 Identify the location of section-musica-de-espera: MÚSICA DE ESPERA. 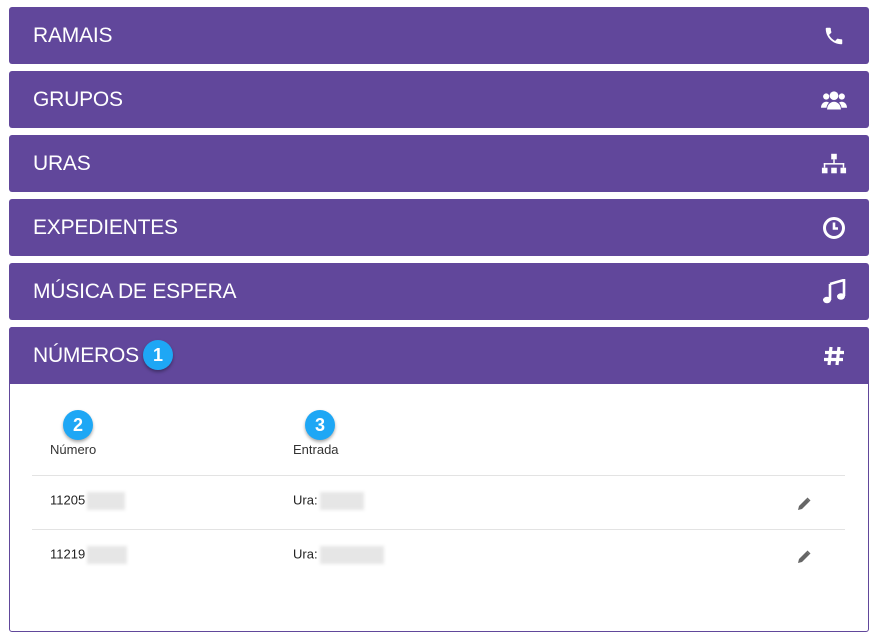
(439, 291).